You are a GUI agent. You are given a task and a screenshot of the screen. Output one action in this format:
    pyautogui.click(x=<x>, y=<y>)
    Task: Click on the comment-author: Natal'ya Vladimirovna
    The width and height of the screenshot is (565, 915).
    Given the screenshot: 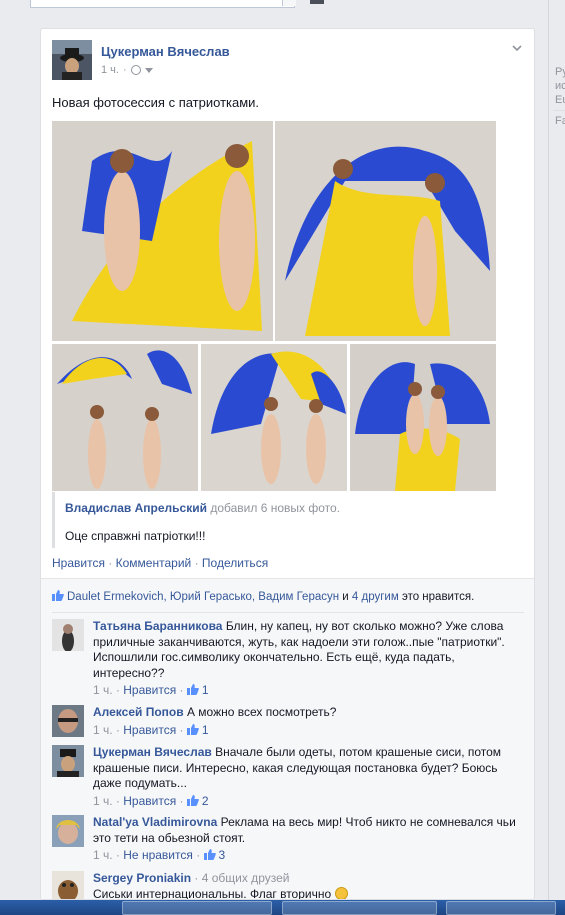 What is the action you would take?
    pyautogui.click(x=155, y=822)
    